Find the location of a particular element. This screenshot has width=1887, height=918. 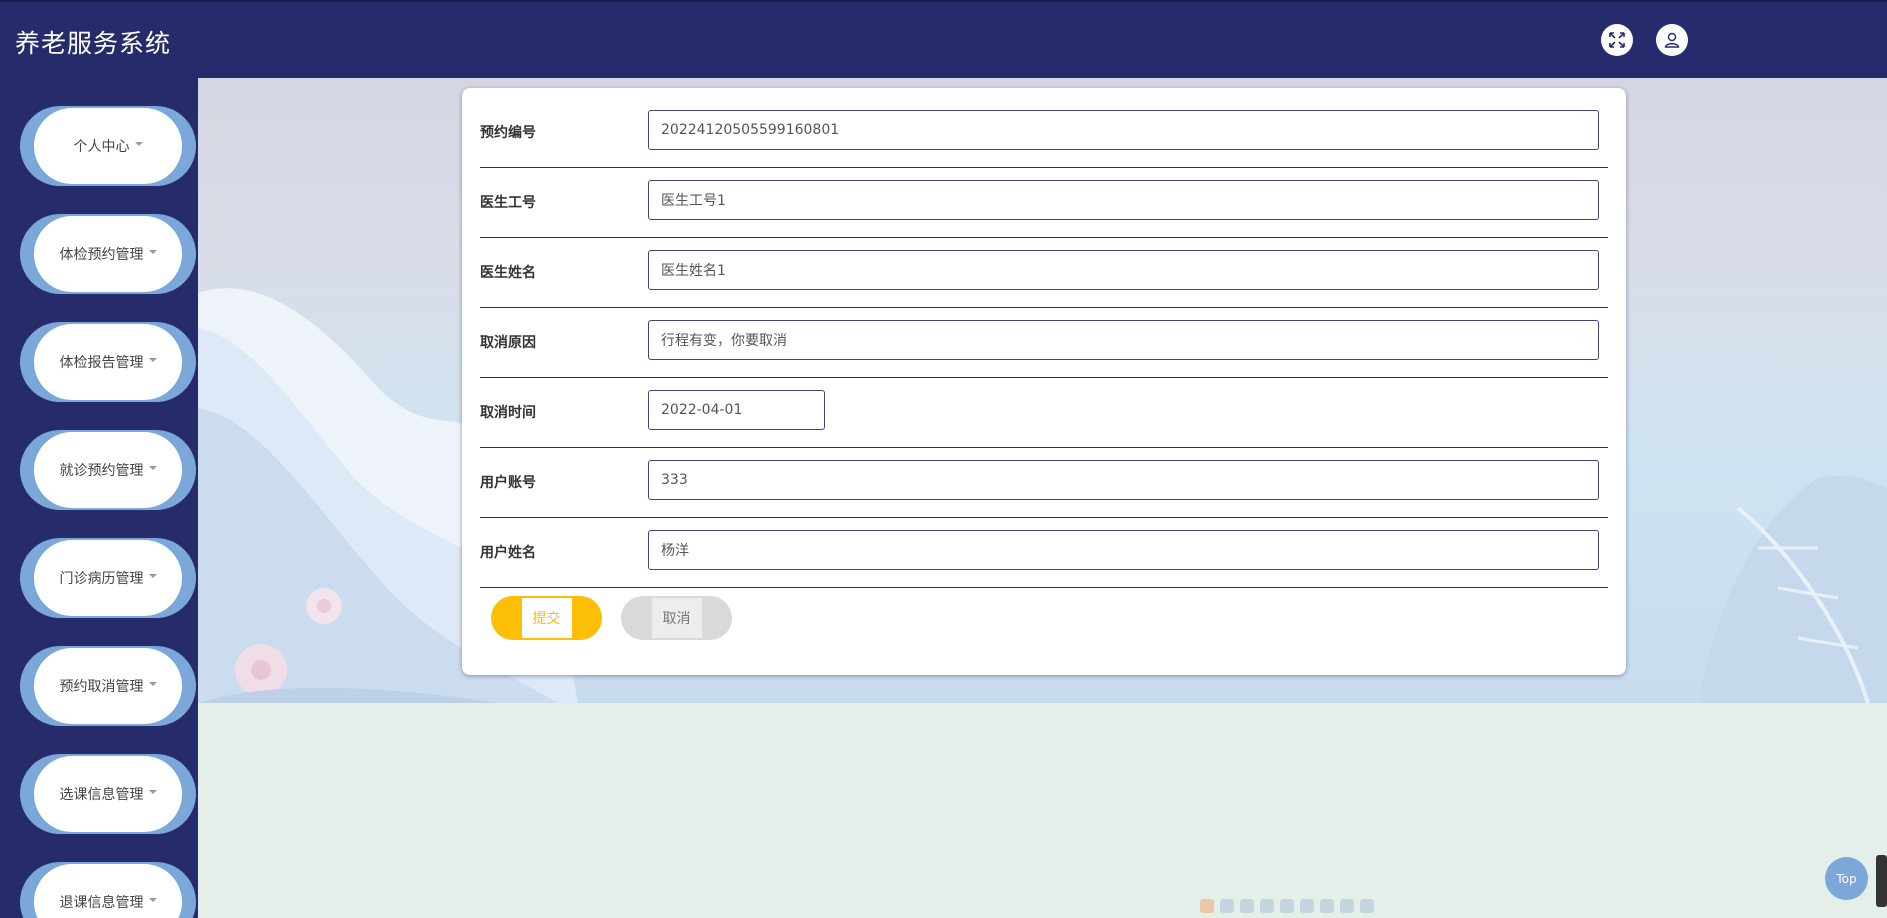

sidebar-item-visit-booking: 就诊预约管理 is located at coordinates (108, 470).